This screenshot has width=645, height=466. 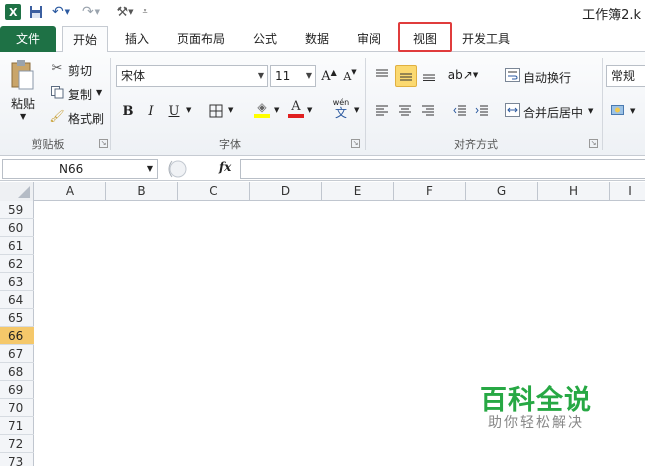 What do you see at coordinates (262, 109) in the screenshot?
I see `fill-color-icon: ◈` at bounding box center [262, 109].